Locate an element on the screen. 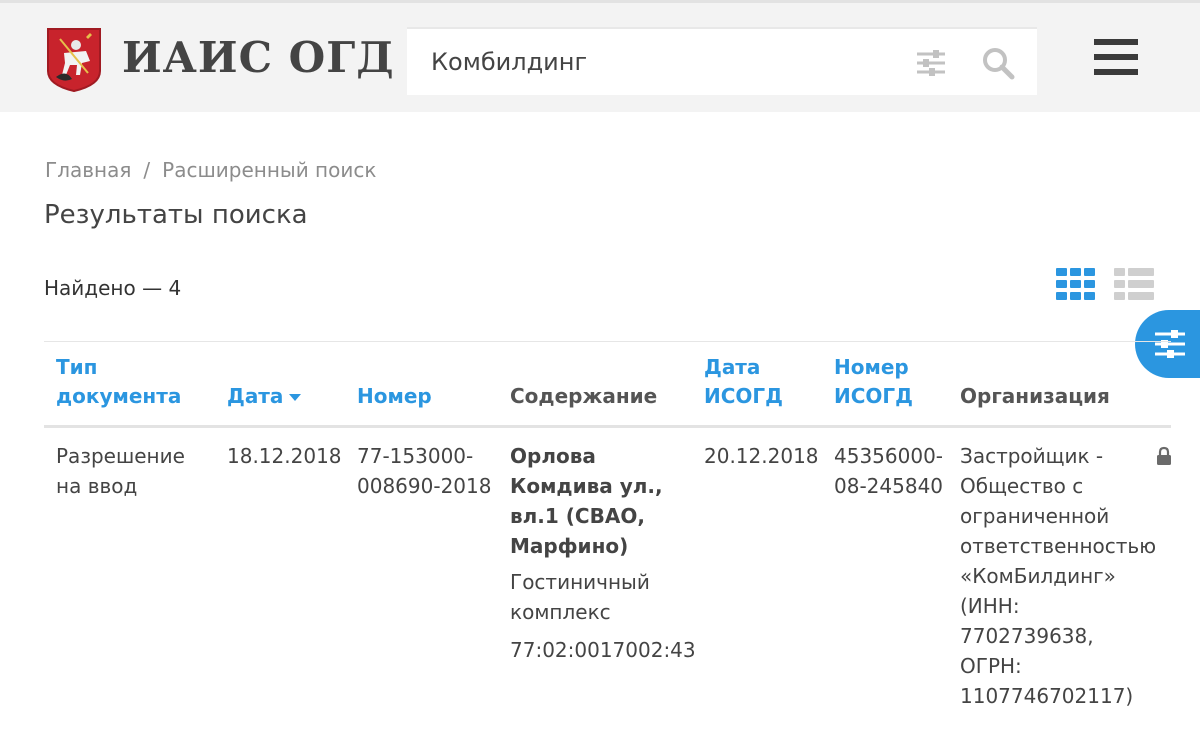  moscow-coat-of-arms-icon is located at coordinates (74, 60).